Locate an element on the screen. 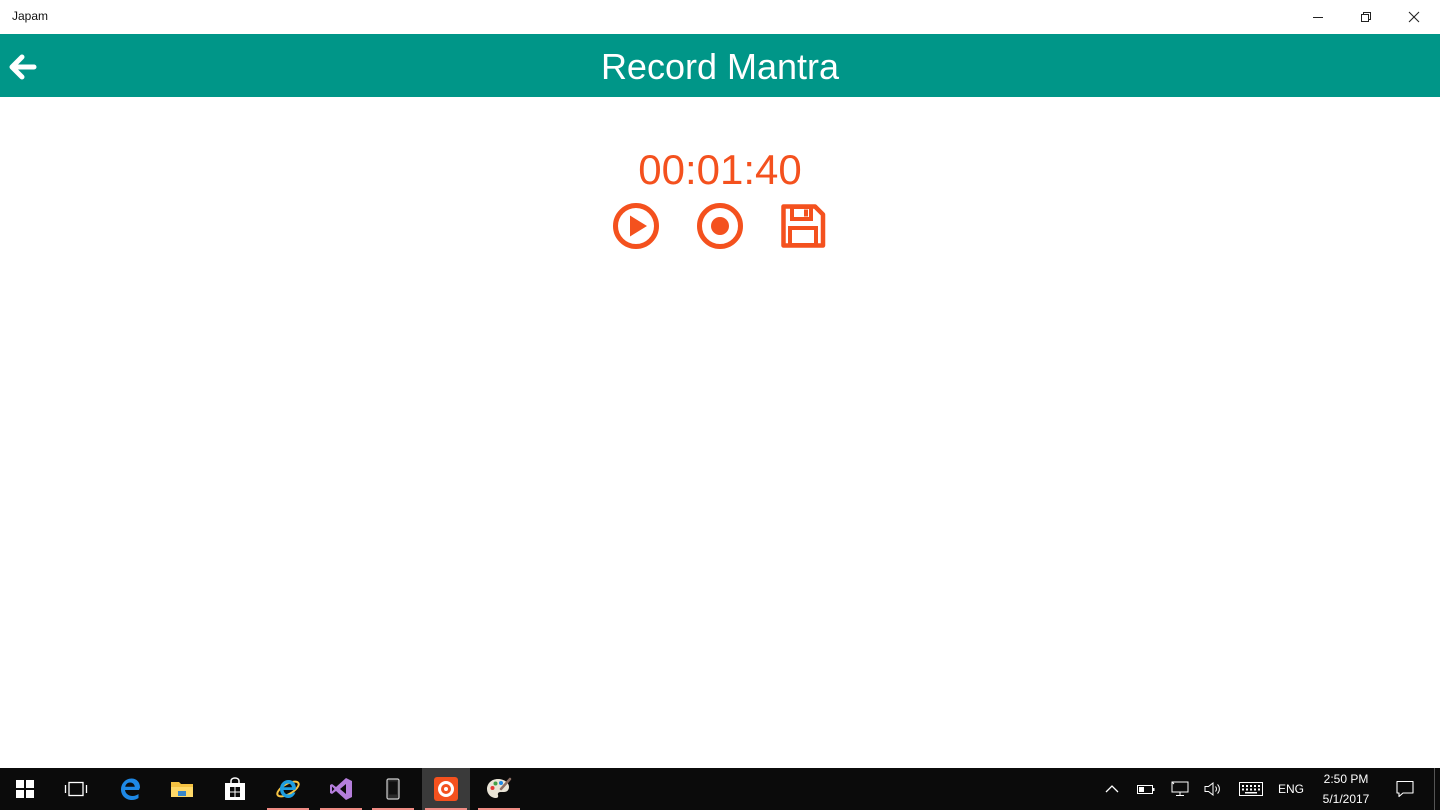  app-header: Record Mantra is located at coordinates (720, 65).